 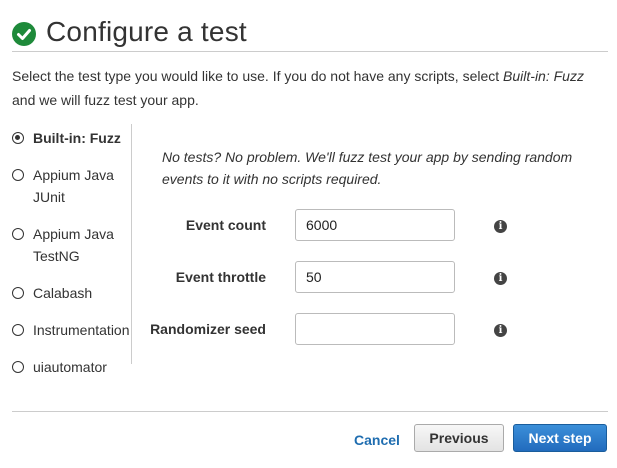 I want to click on radio-checked-icon, so click(x=18, y=138).